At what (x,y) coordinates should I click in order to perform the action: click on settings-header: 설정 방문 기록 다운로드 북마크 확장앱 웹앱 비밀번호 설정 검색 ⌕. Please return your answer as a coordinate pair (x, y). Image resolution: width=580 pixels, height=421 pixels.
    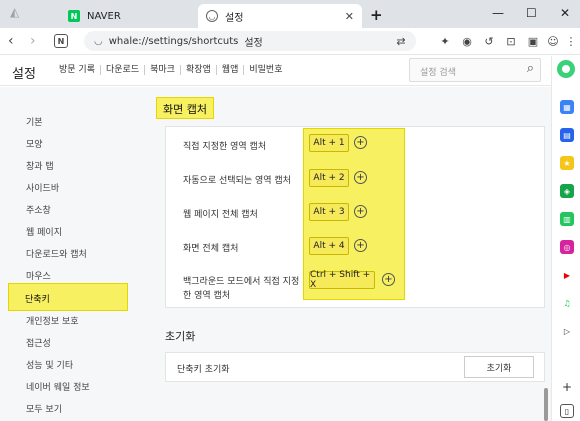
    Looking at the image, I should click on (275, 71).